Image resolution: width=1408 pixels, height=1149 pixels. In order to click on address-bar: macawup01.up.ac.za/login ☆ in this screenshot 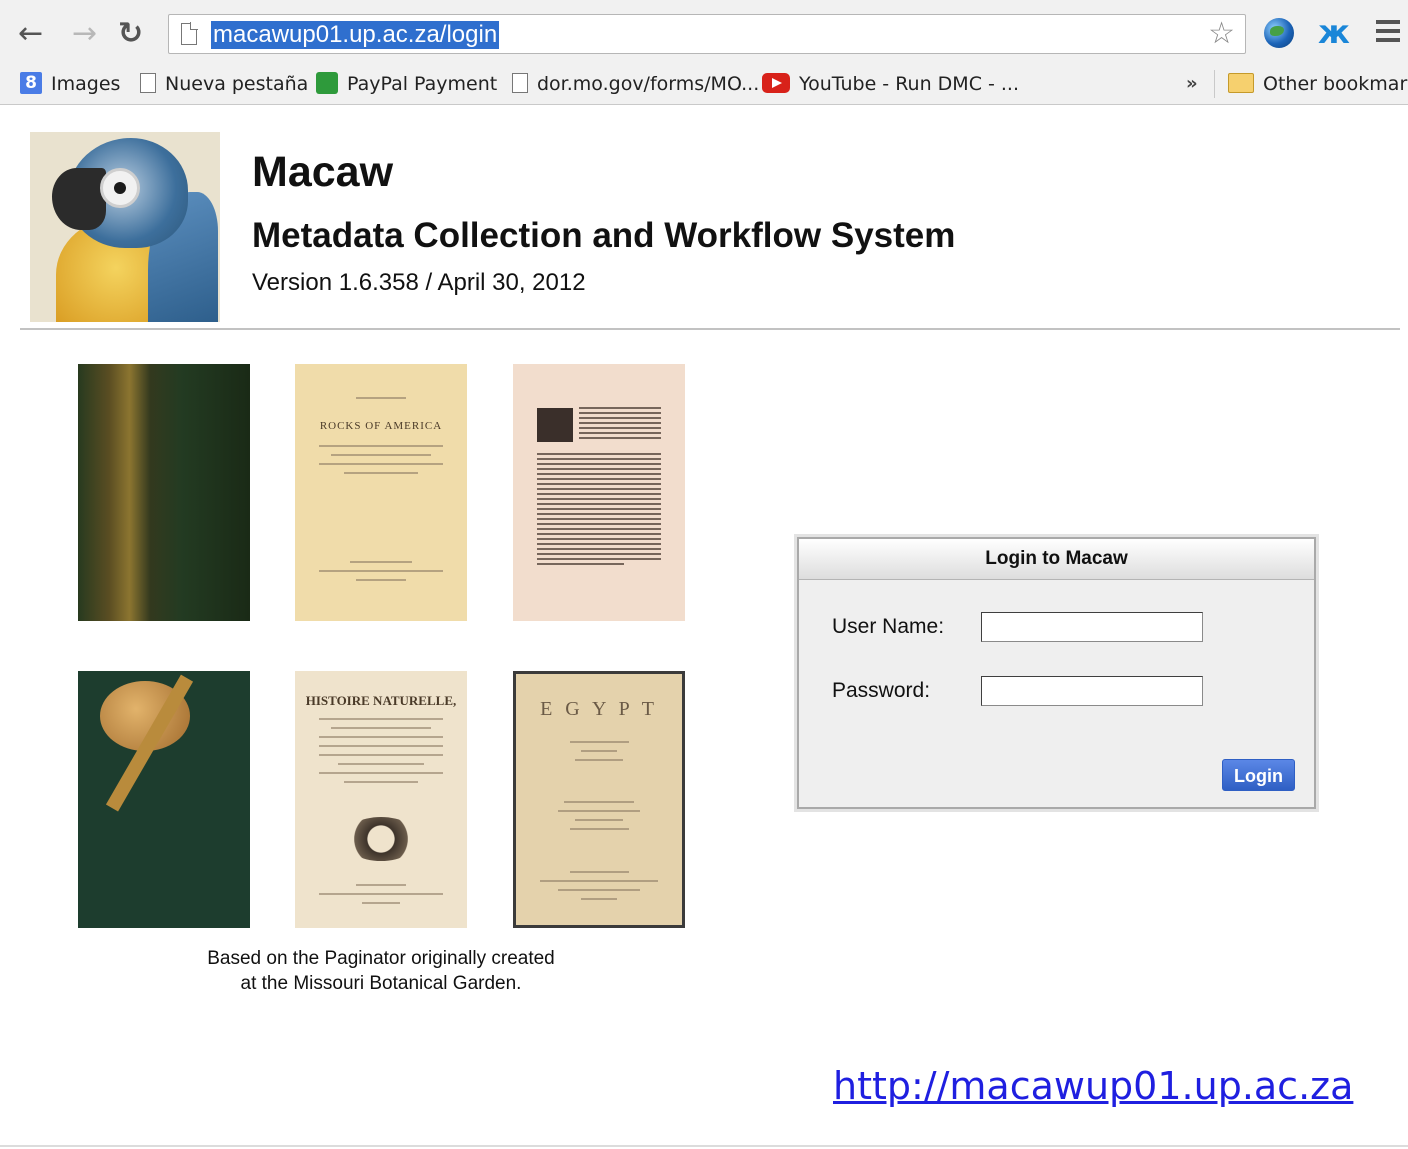, I will do `click(707, 34)`.